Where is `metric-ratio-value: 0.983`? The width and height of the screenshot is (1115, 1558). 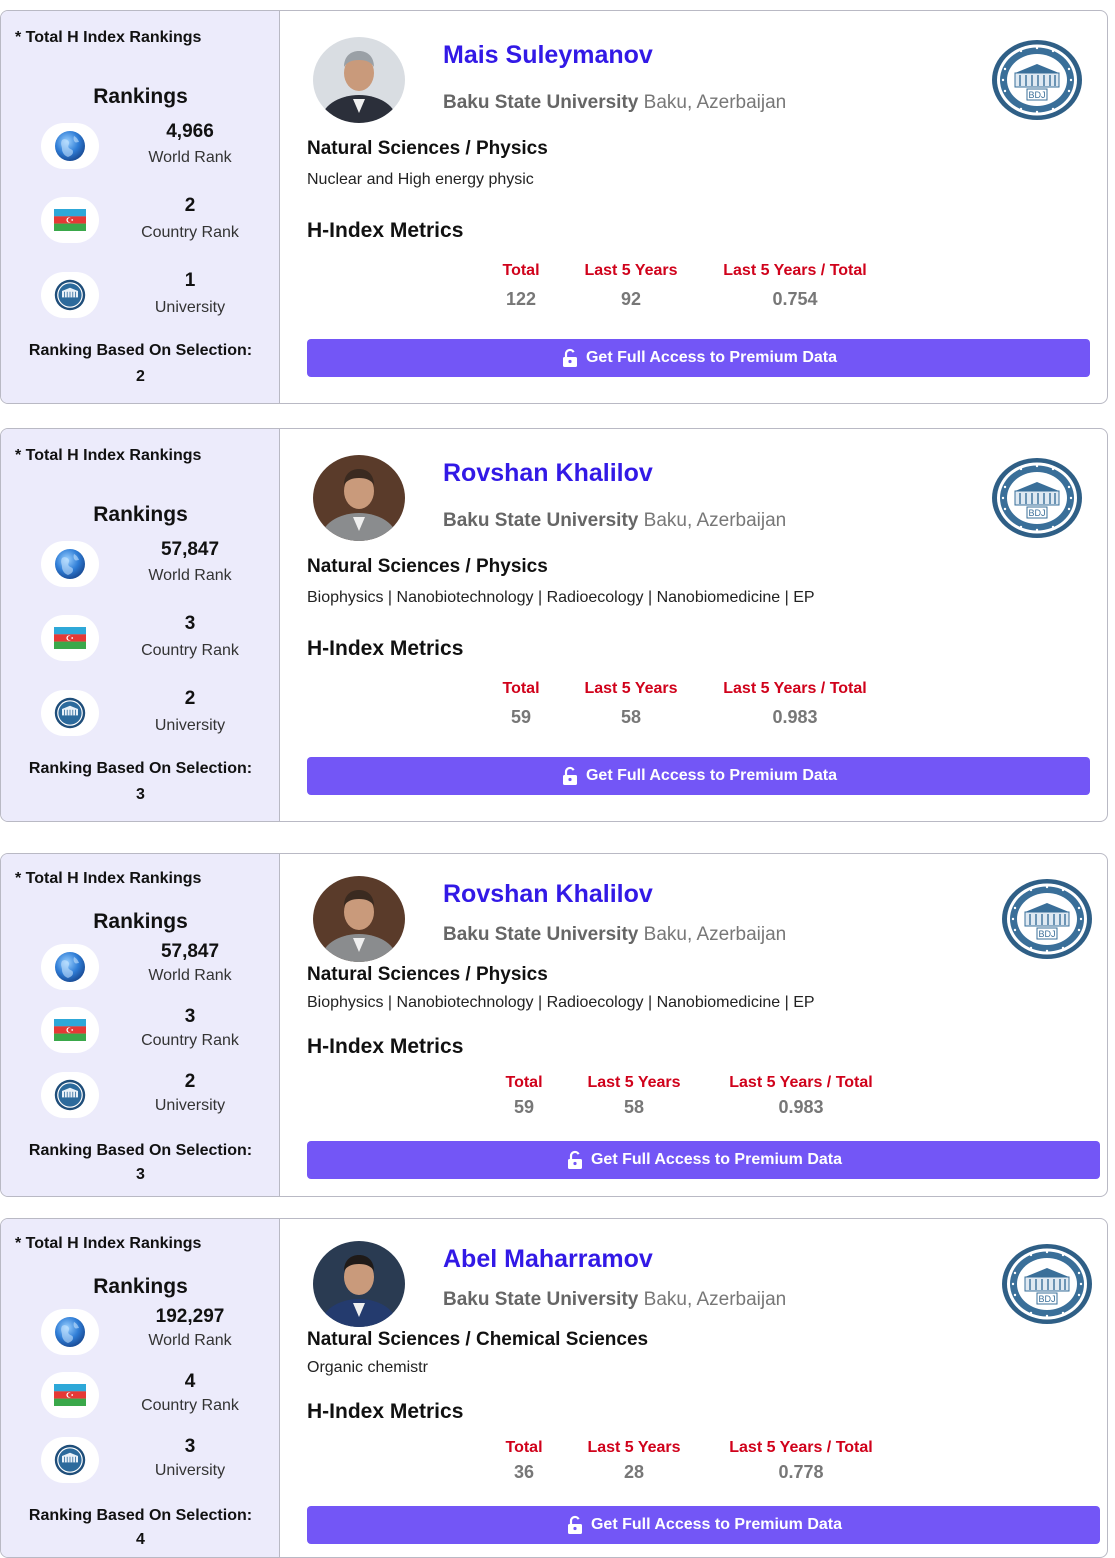
metric-ratio-value: 0.983 is located at coordinates (801, 1107).